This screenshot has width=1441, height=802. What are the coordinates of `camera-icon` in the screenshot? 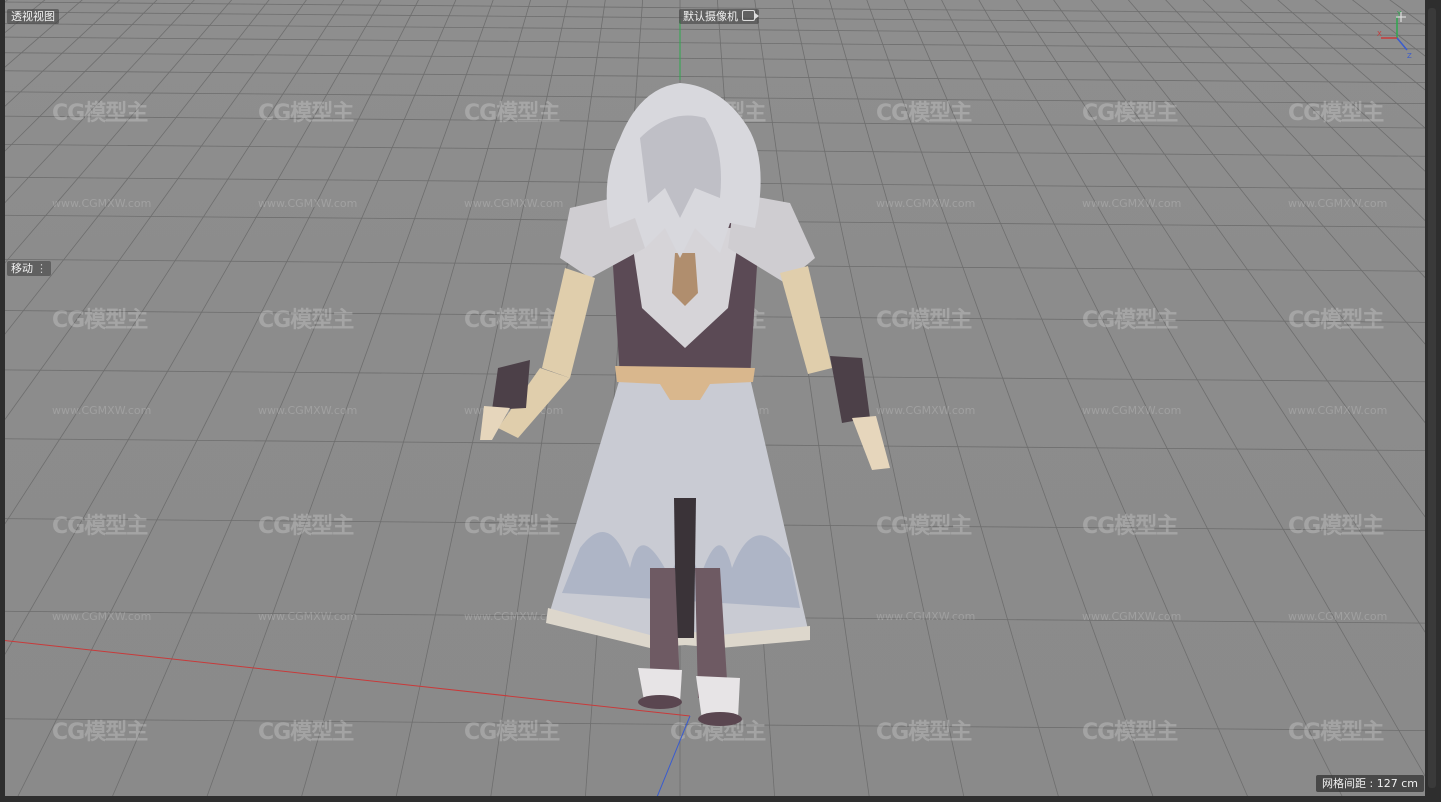 It's located at (750, 15).